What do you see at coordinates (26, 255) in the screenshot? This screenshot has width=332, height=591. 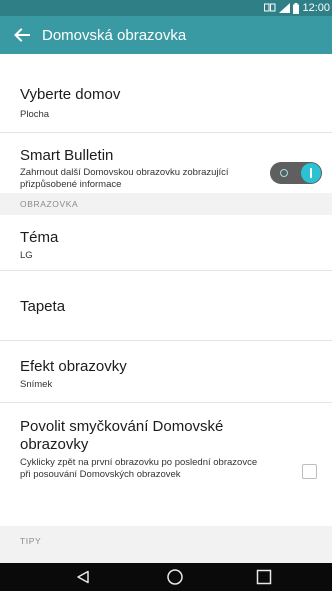 I see `setting-value: LG` at bounding box center [26, 255].